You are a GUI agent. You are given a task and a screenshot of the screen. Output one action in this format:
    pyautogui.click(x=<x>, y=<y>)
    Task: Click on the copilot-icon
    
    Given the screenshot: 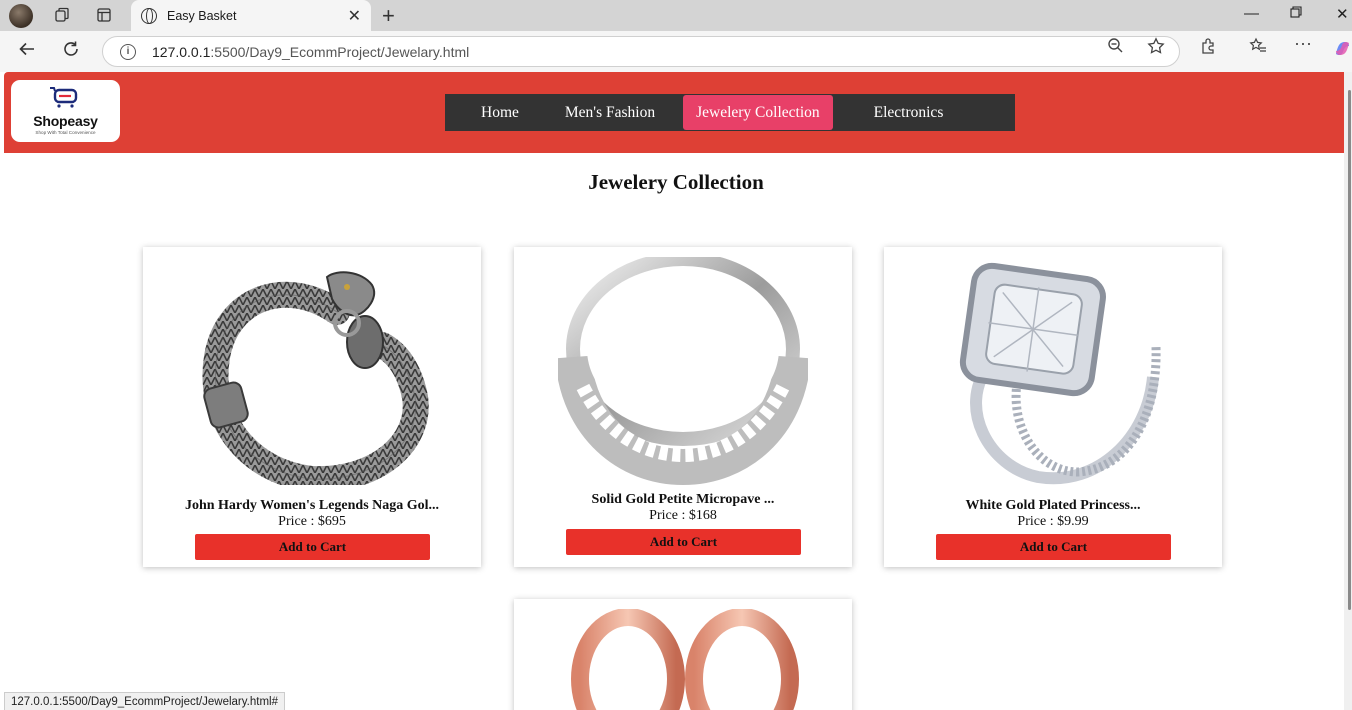 What is the action you would take?
    pyautogui.click(x=1342, y=51)
    